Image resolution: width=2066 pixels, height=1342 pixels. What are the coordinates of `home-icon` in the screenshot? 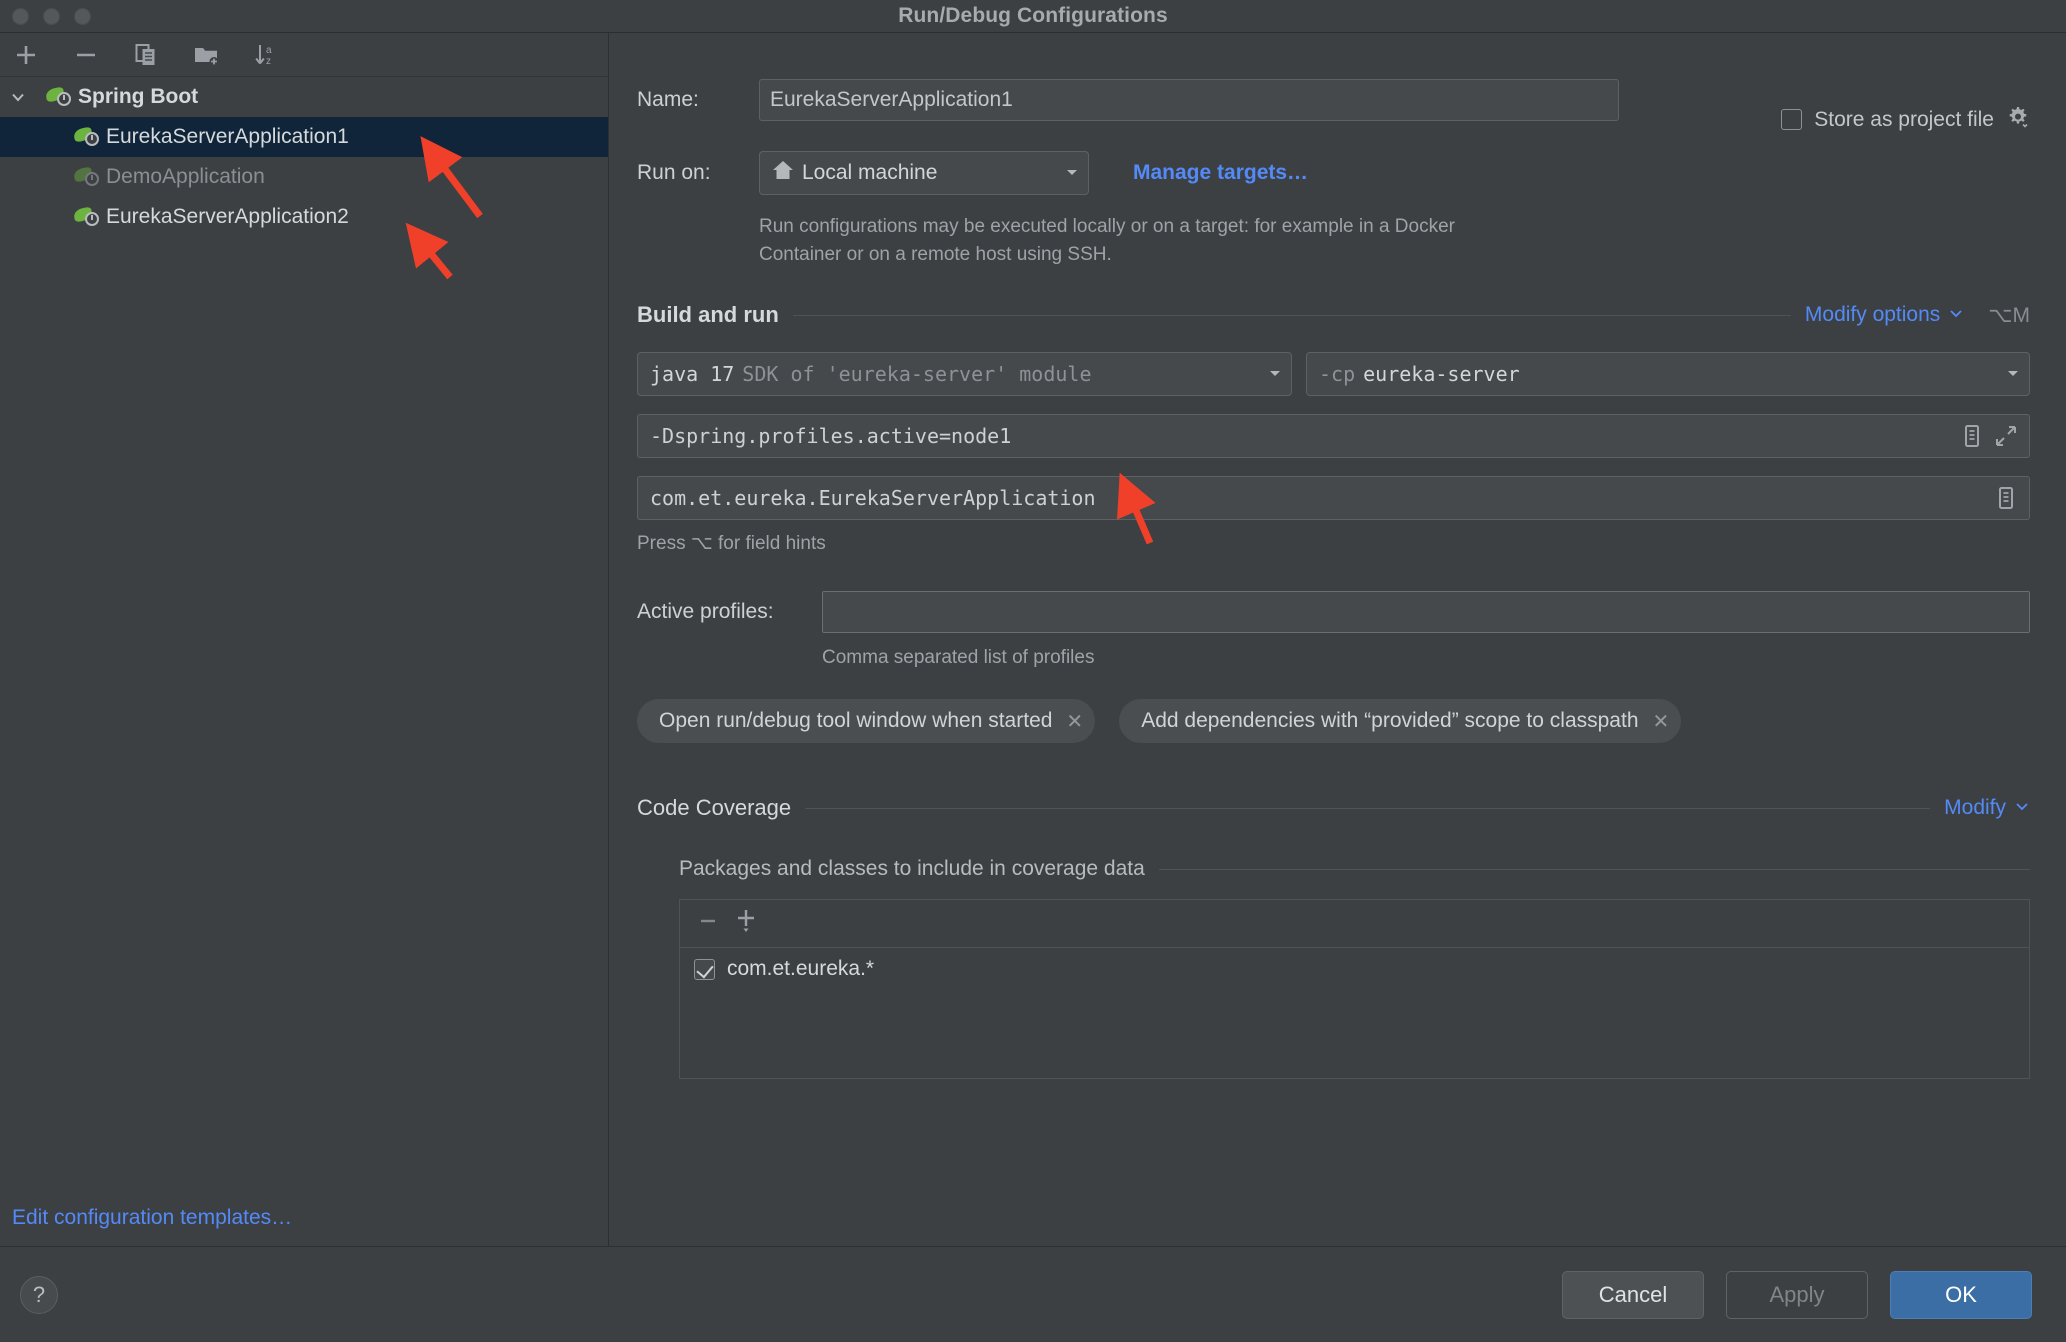 It's located at (783, 173).